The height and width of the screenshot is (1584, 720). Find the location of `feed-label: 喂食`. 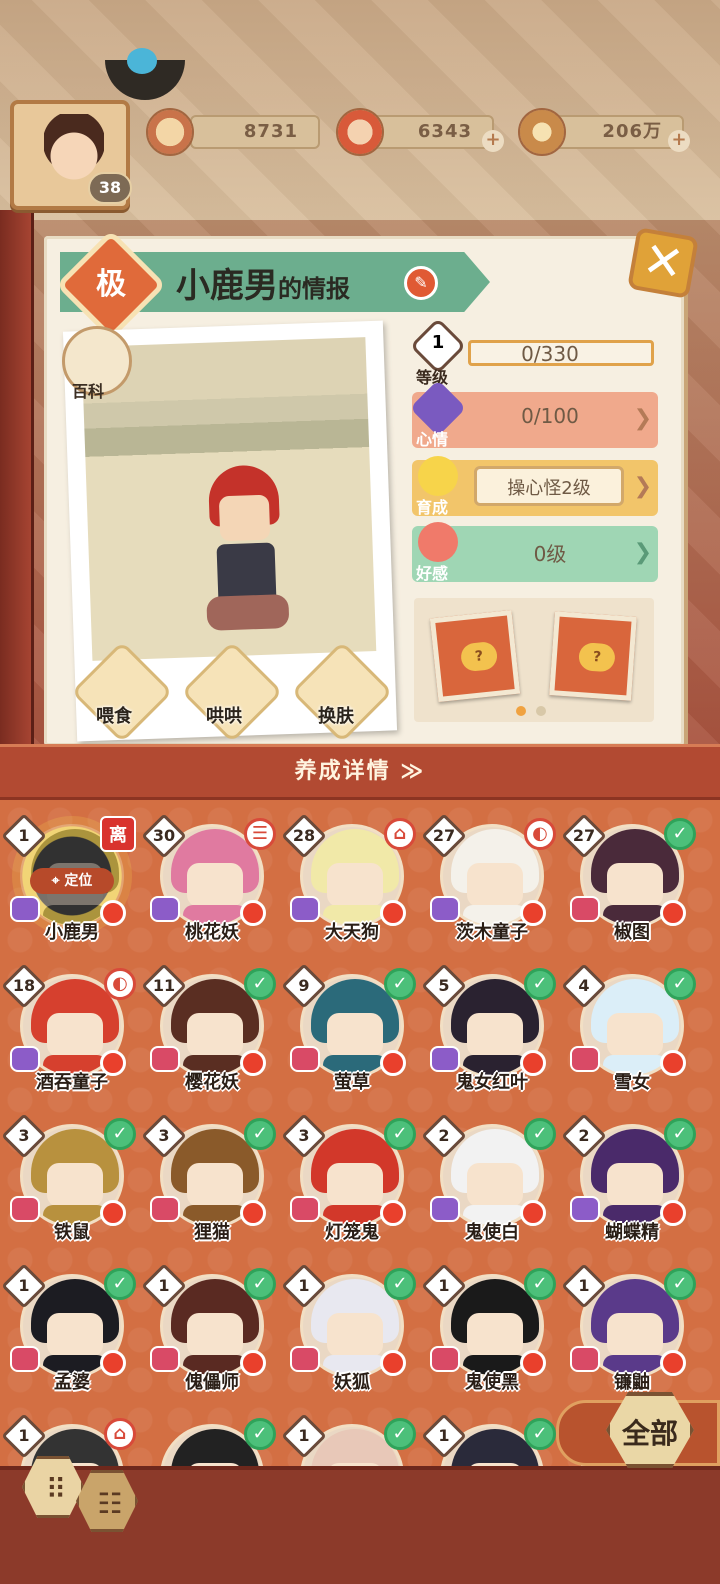

feed-label: 喂食 is located at coordinates (114, 716).